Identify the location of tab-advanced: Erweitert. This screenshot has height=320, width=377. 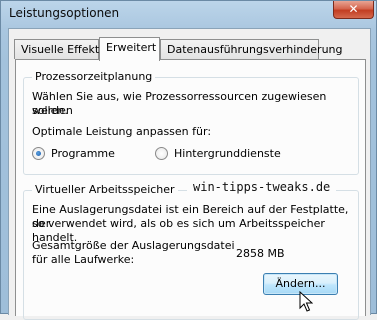
(129, 49).